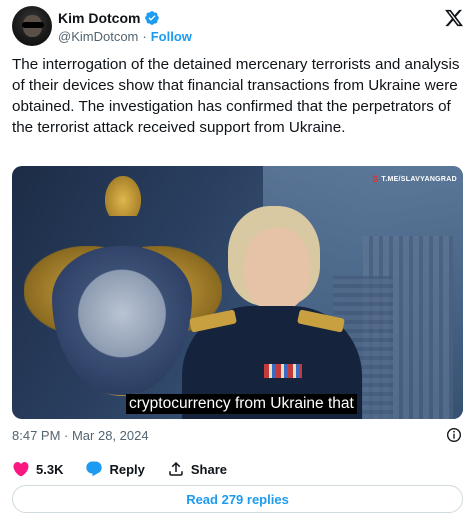  Describe the element at coordinates (94, 469) in the screenshot. I see `reply-bubble-icon` at that location.